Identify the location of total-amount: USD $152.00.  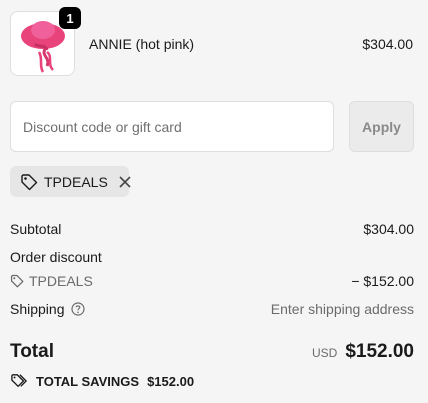
(363, 352).